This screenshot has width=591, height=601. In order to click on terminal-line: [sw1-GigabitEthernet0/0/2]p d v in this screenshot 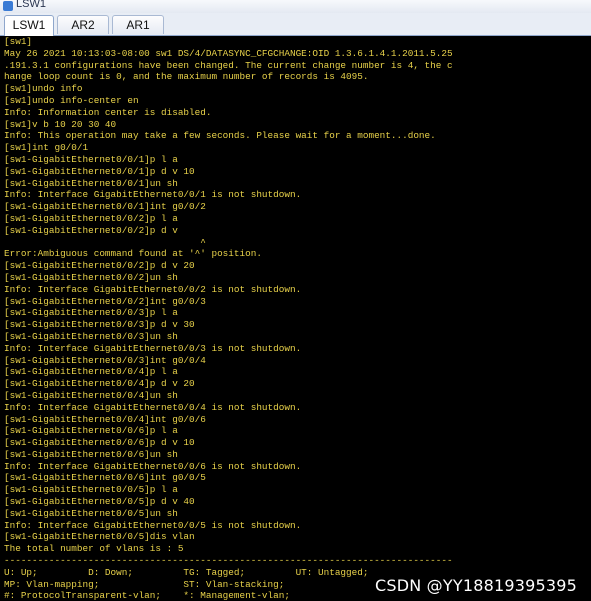, I will do `click(91, 230)`.